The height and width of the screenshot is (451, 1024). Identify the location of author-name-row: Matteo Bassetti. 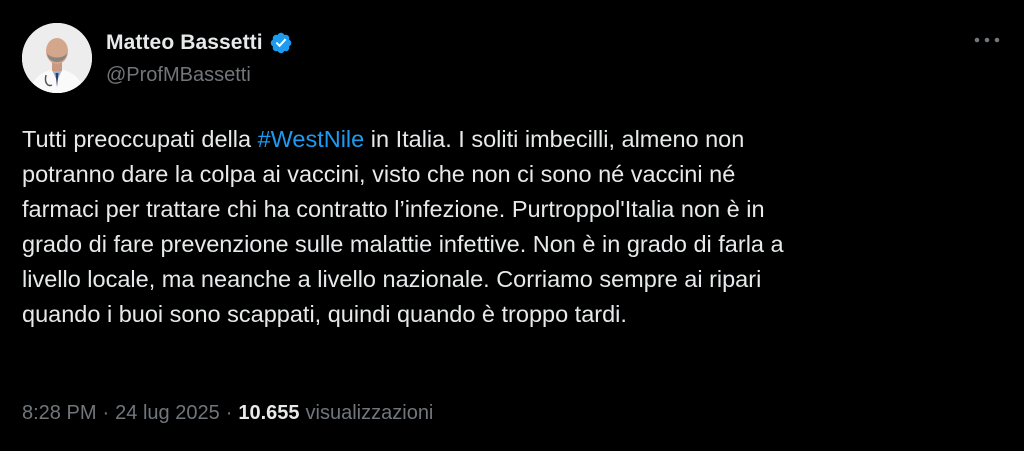
(199, 43).